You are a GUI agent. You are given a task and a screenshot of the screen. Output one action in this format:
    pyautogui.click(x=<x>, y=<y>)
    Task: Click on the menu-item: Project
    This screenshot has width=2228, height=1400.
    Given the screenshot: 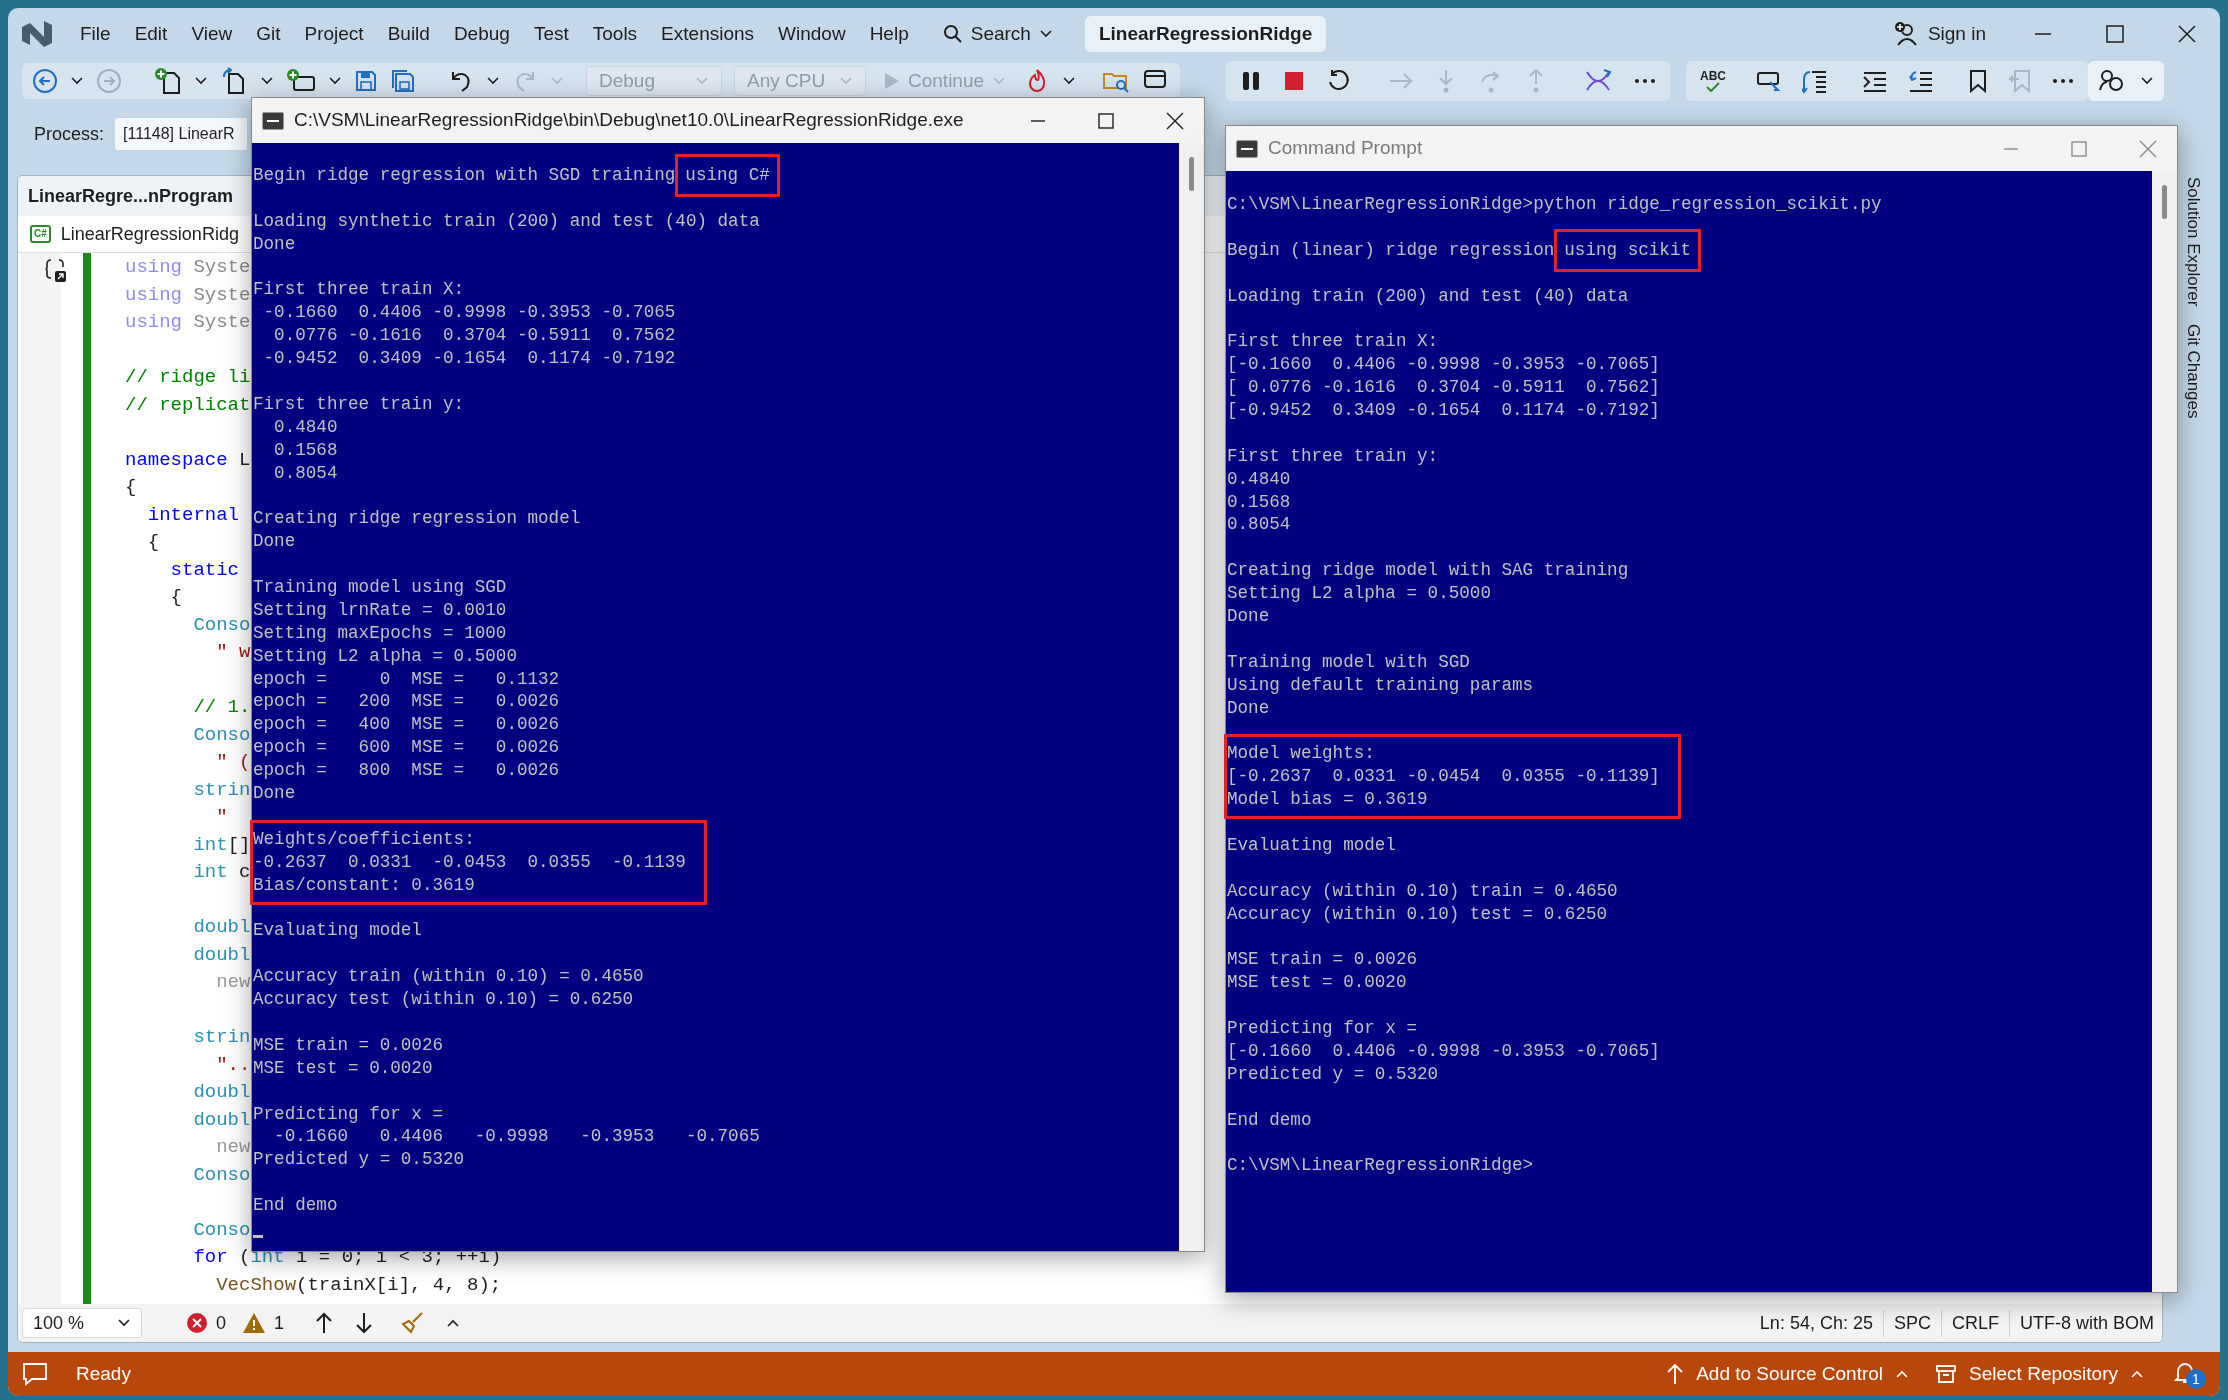 What is the action you would take?
    pyautogui.click(x=334, y=34)
    